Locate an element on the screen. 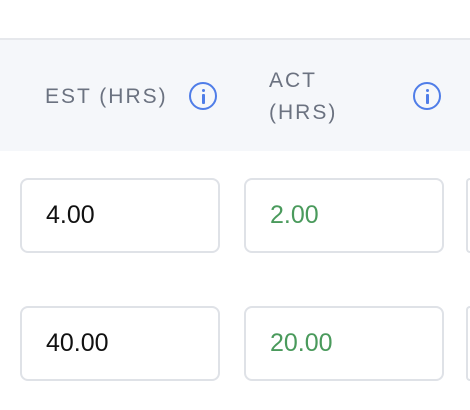 The width and height of the screenshot is (470, 410). est-hrs-input: 40.00 is located at coordinates (120, 343).